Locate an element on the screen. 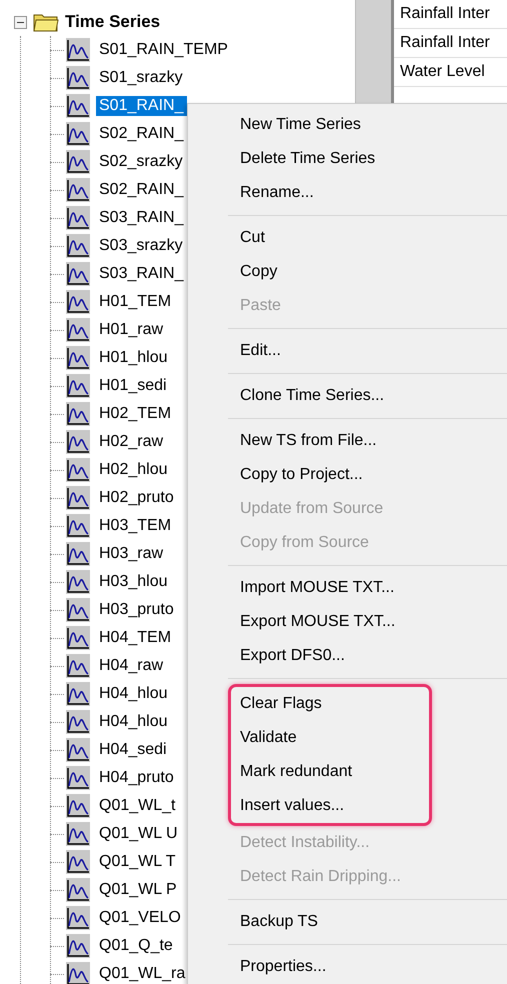 The image size is (507, 984). folder-icon is located at coordinates (46, 22).